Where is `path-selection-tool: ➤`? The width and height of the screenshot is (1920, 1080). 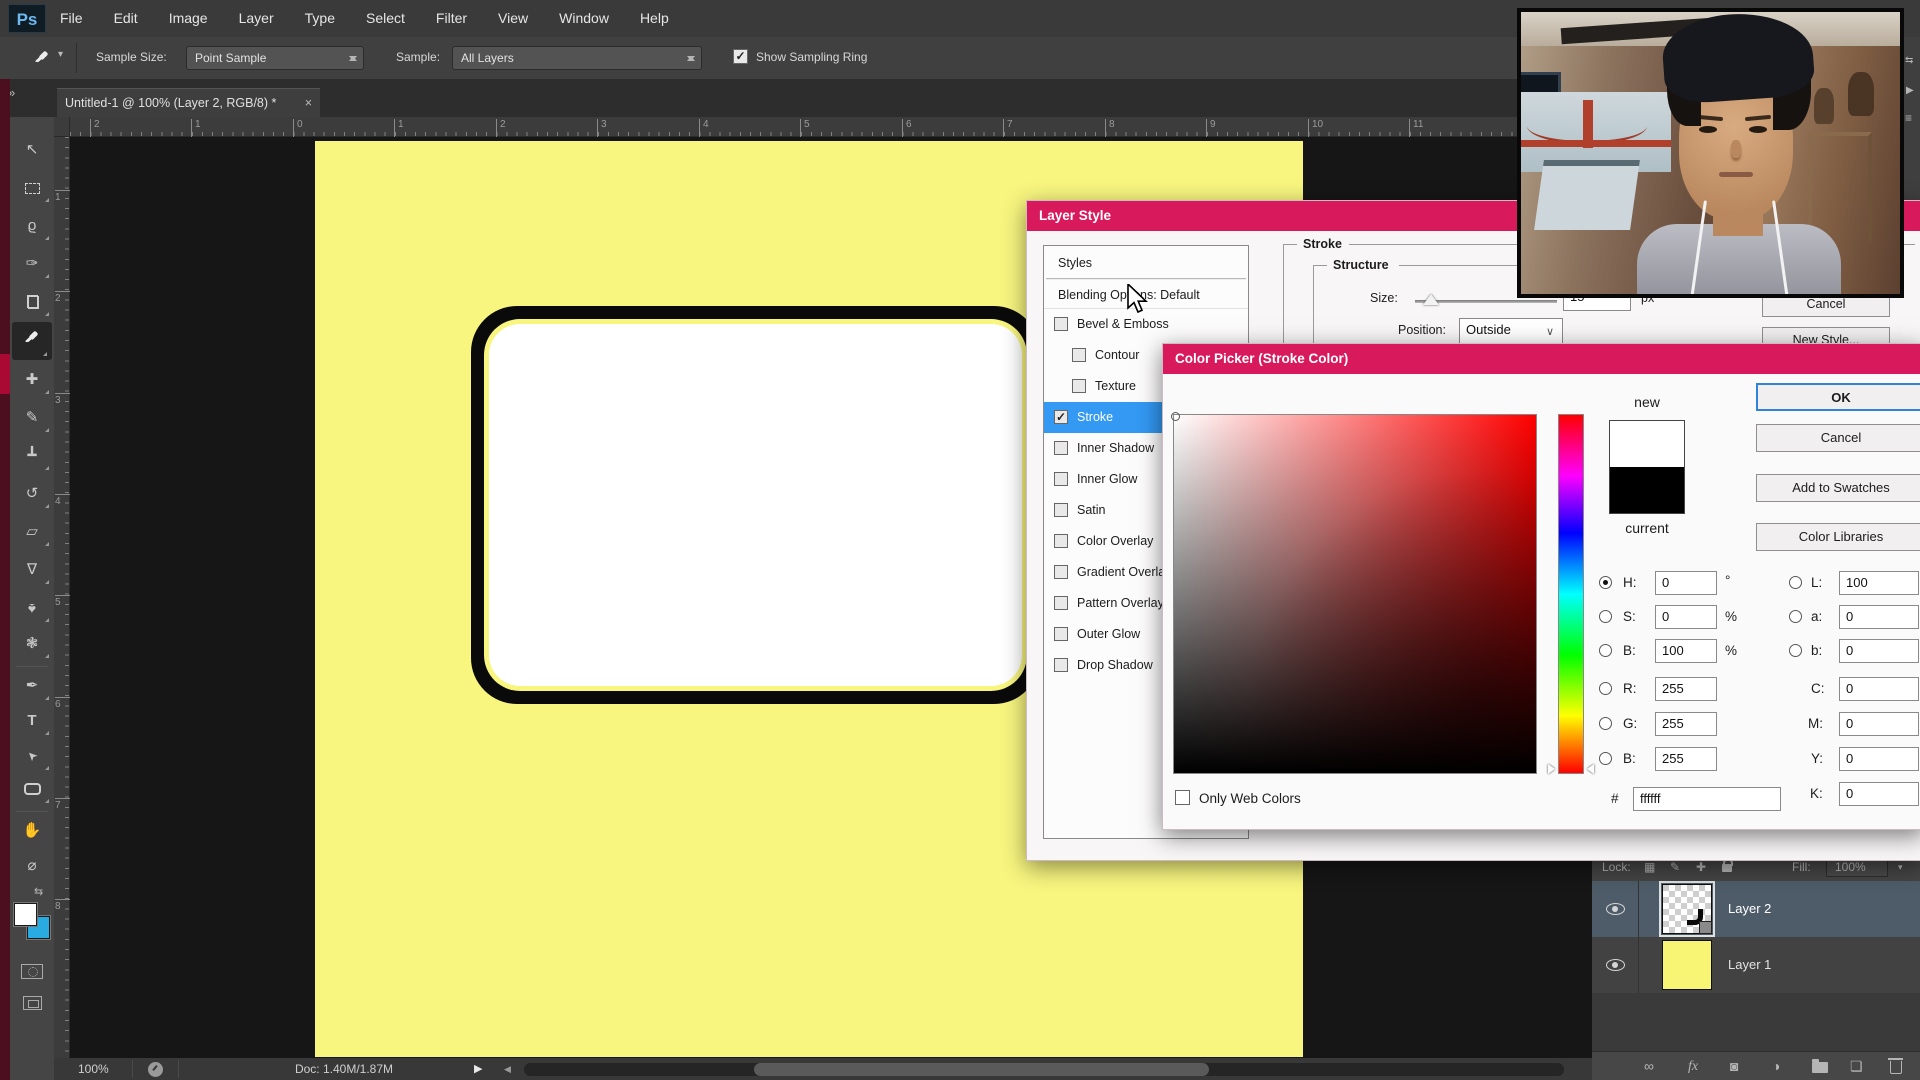 path-selection-tool: ➤ is located at coordinates (32, 757).